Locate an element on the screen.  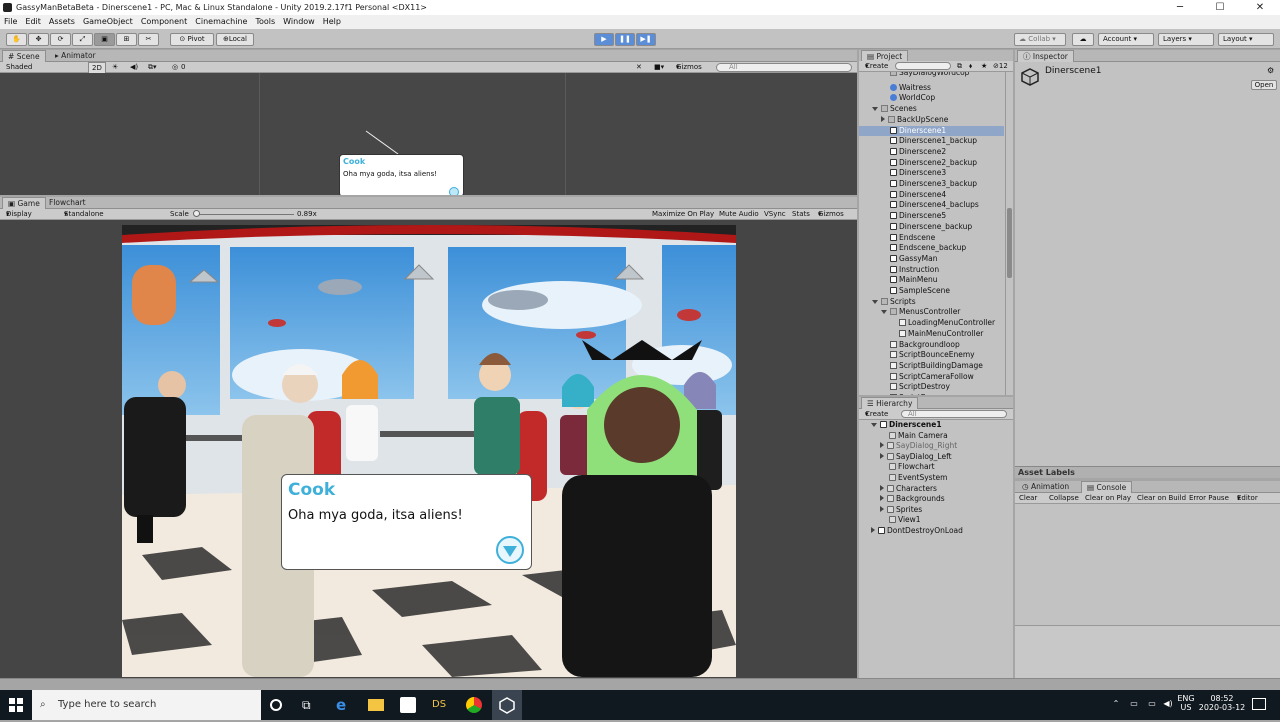
project-search-input is located at coordinates (923, 66).